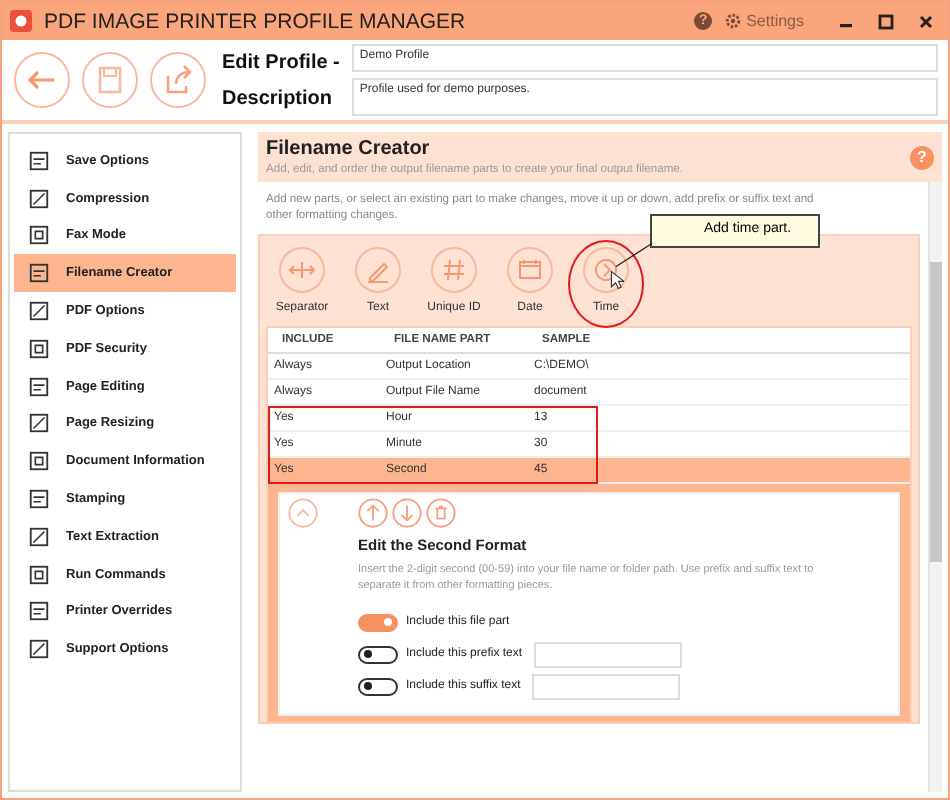 The image size is (950, 800). What do you see at coordinates (733, 21) in the screenshot?
I see `settings-icon` at bounding box center [733, 21].